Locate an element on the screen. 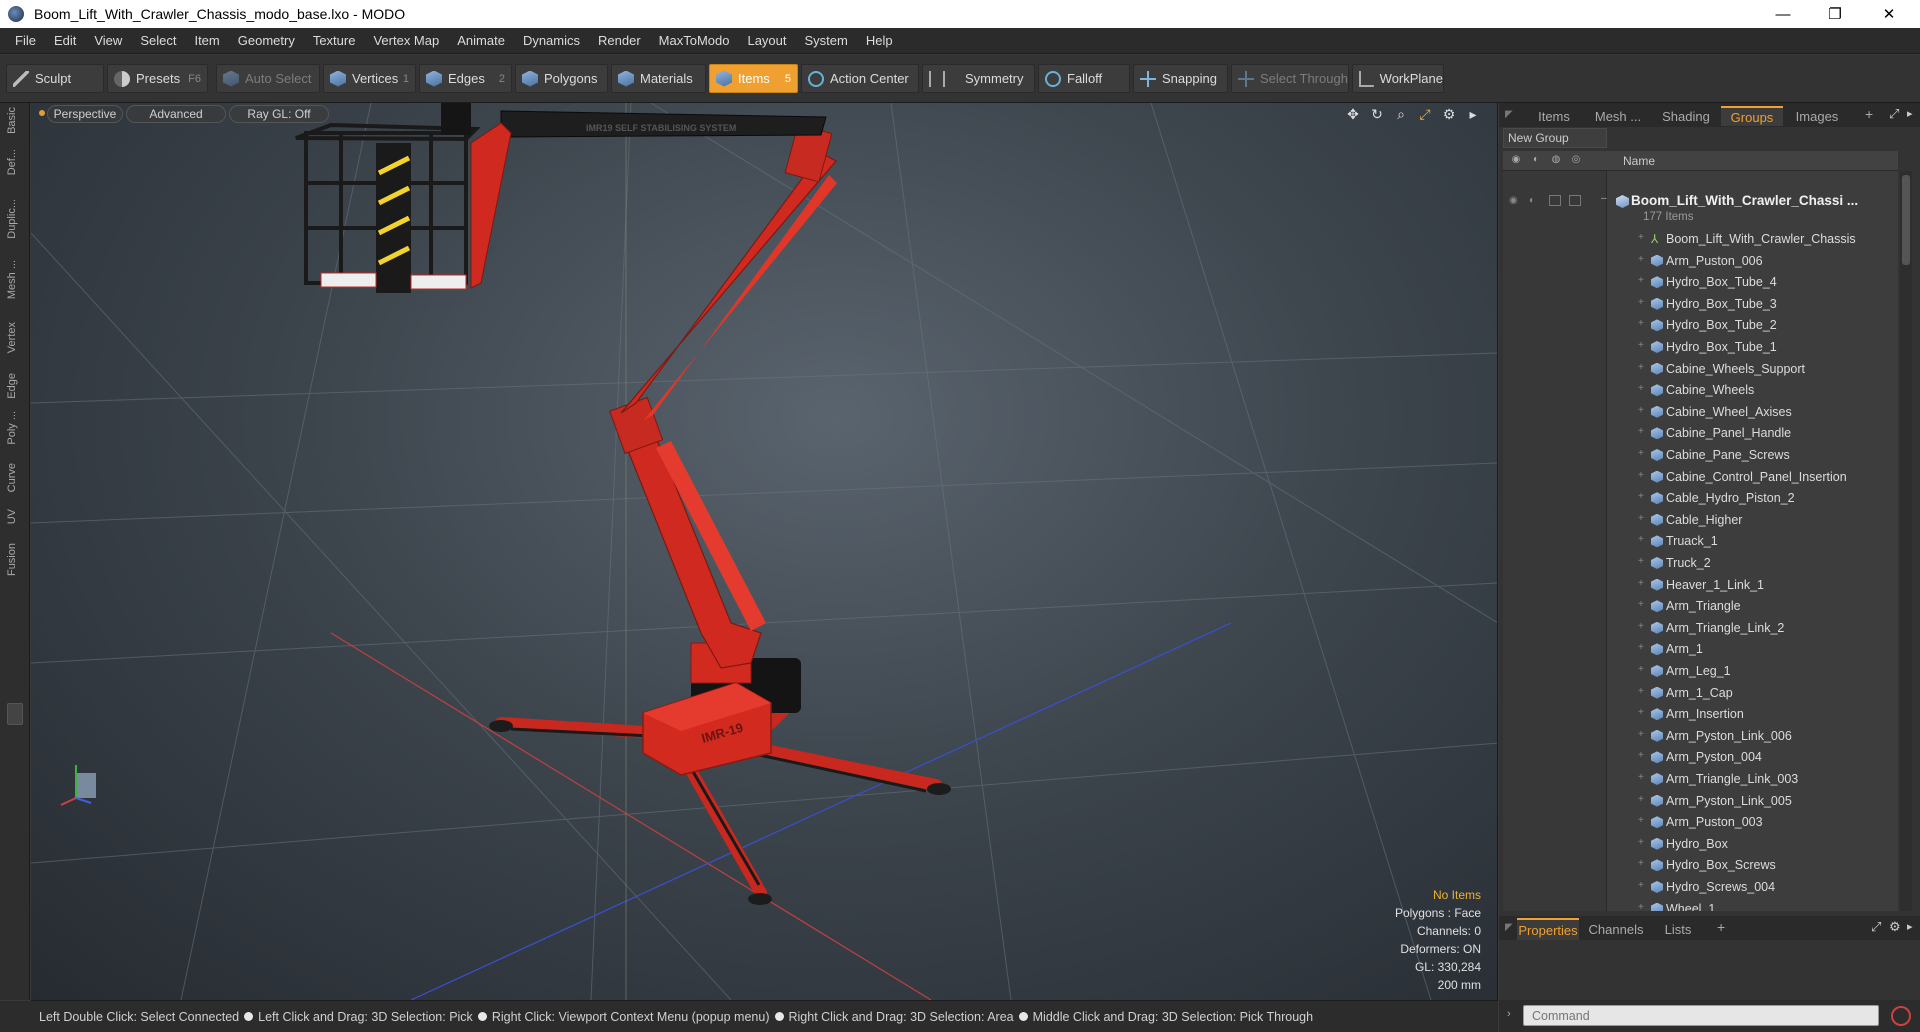 The width and height of the screenshot is (1920, 1032). advanced-shading-button: Advanced is located at coordinates (176, 114).